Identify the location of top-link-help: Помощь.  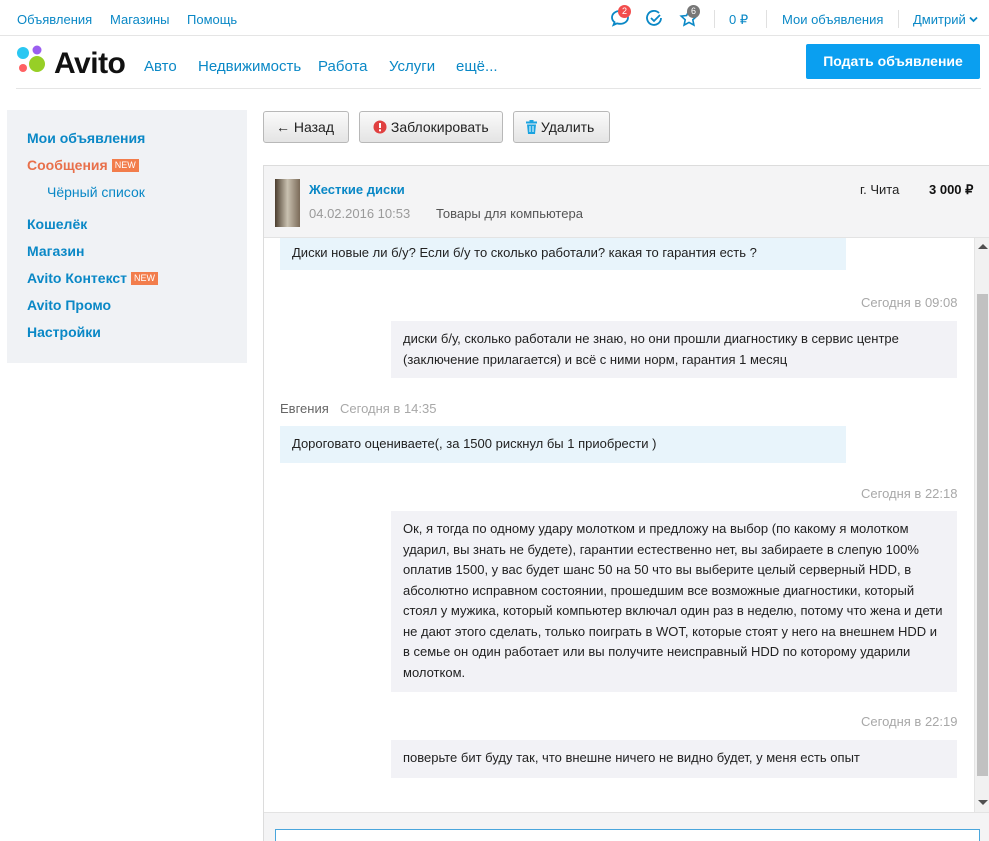
(212, 19).